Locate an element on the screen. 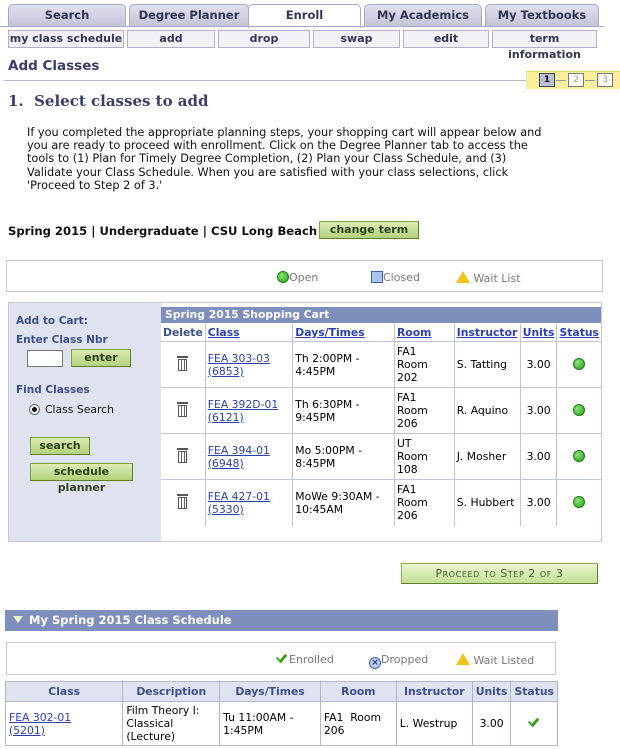 The image size is (620, 749). subtab-my-class-schedule: my class schedule is located at coordinates (66, 39).